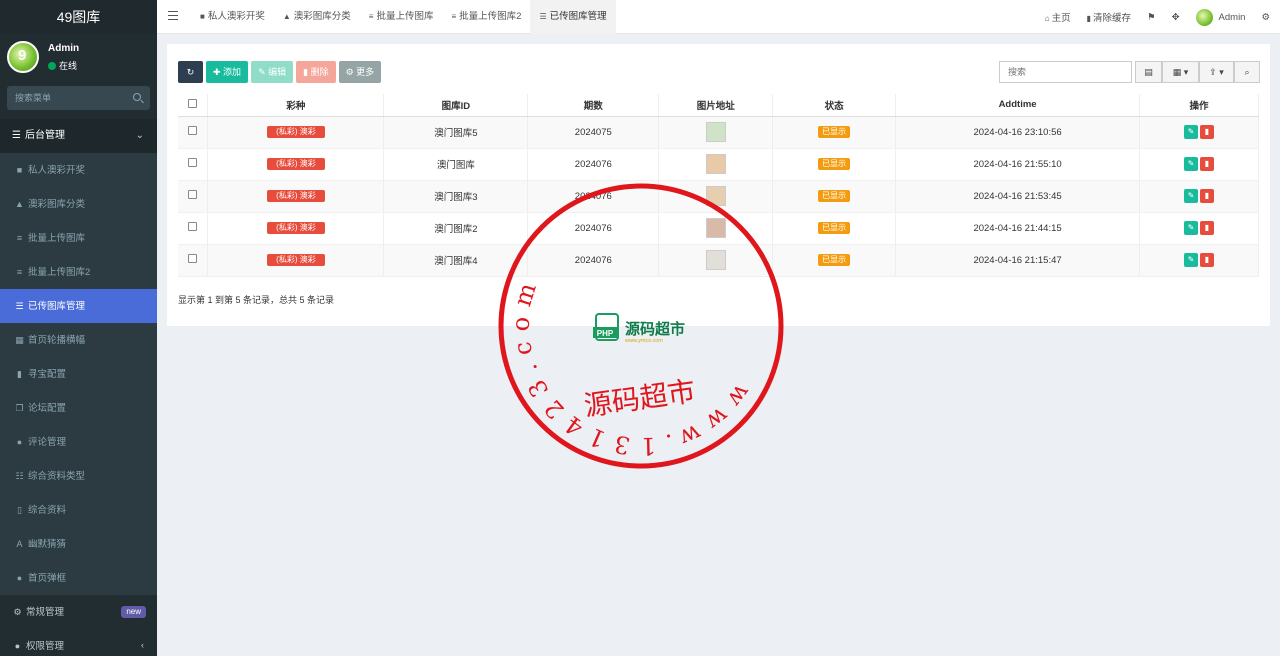  Describe the element at coordinates (1148, 72) in the screenshot. I see `card-view-button: ▤` at that location.